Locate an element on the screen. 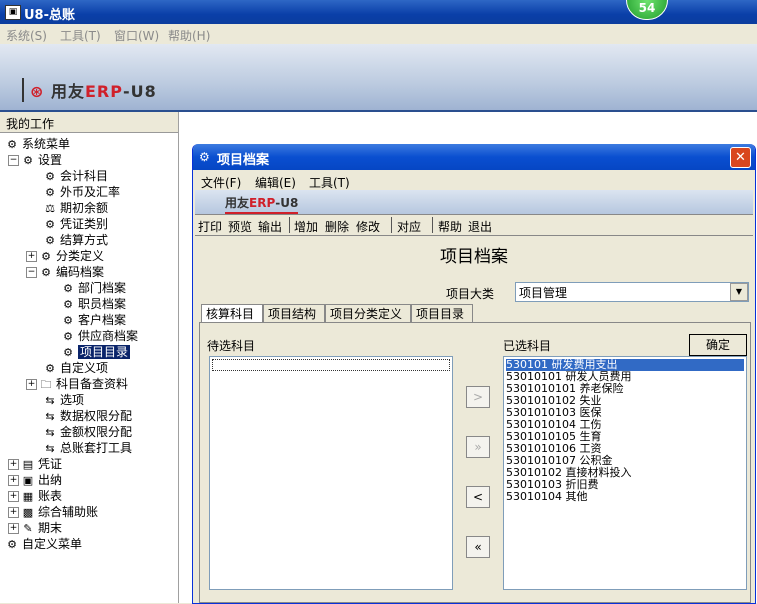 Image resolution: width=757 pixels, height=604 pixels. tree-label: 期初余额 is located at coordinates (84, 208).